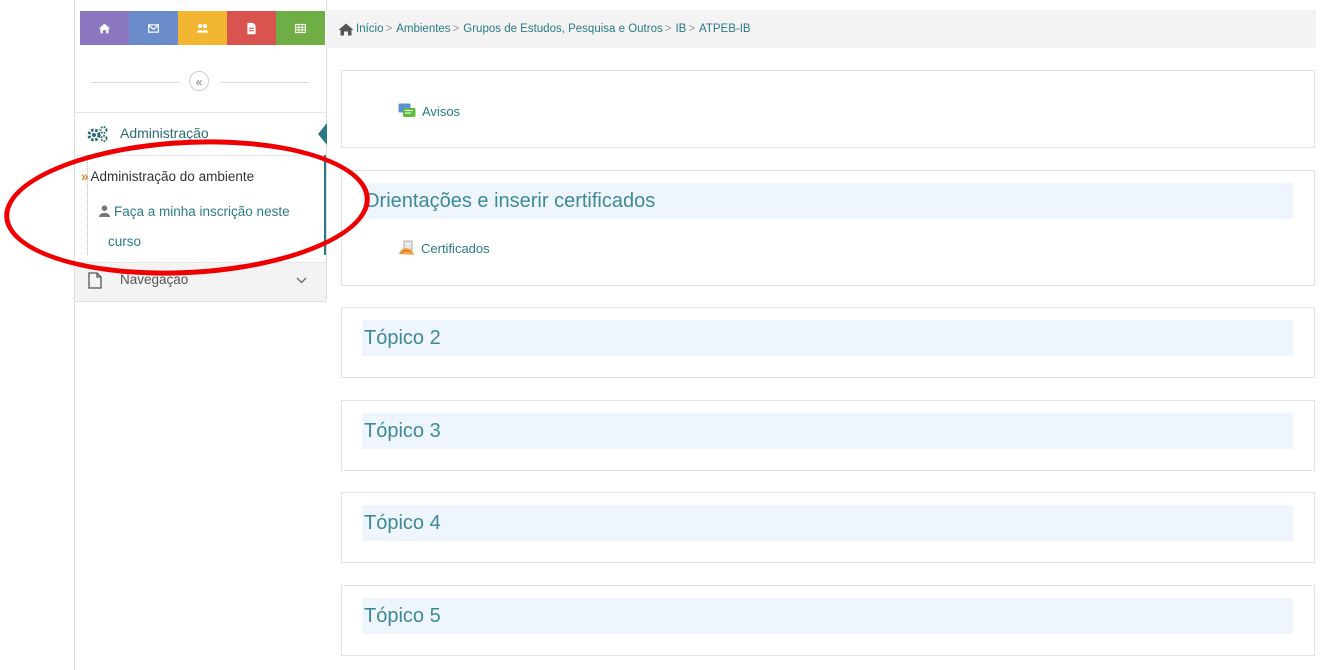 Image resolution: width=1322 pixels, height=670 pixels. I want to click on home-icon, so click(104, 28).